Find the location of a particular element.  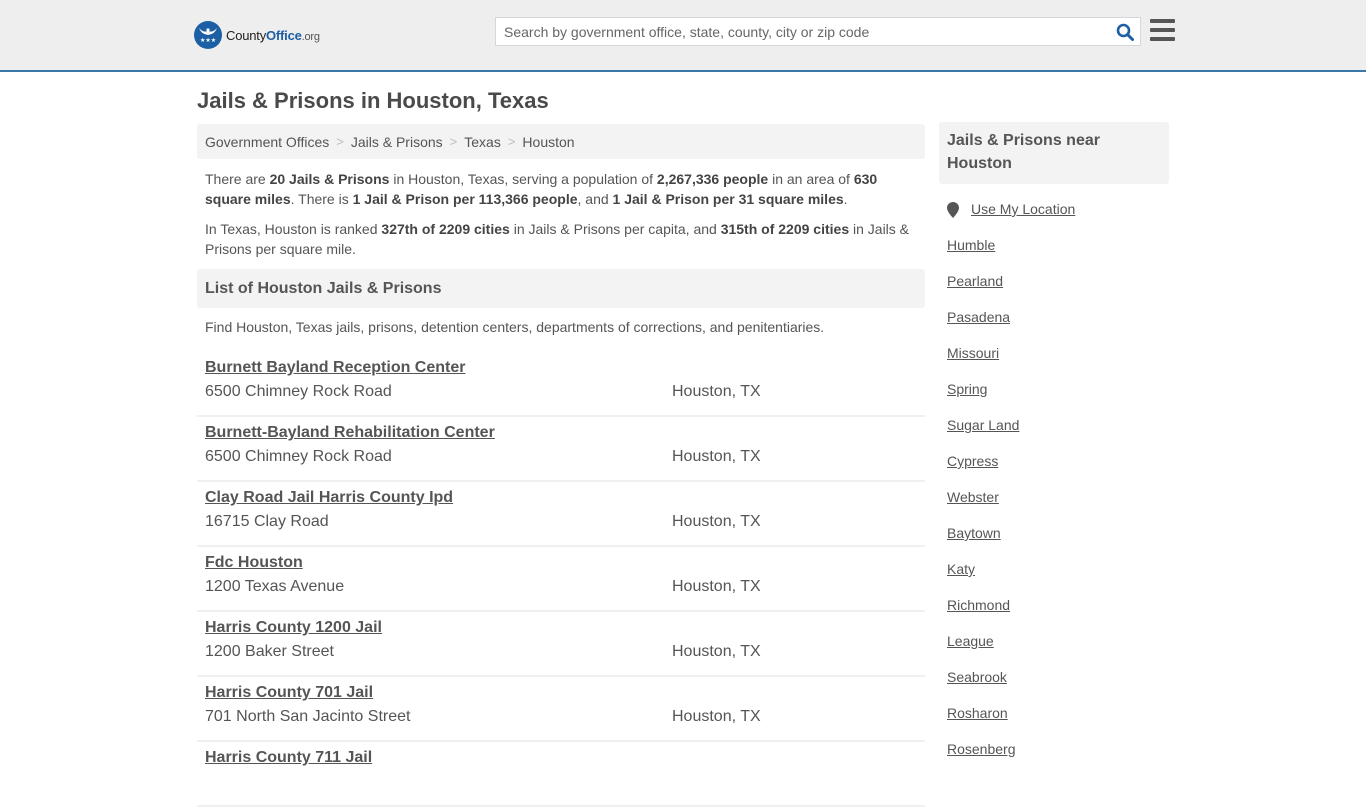

sidebar-city-link: Spring is located at coordinates (967, 389).